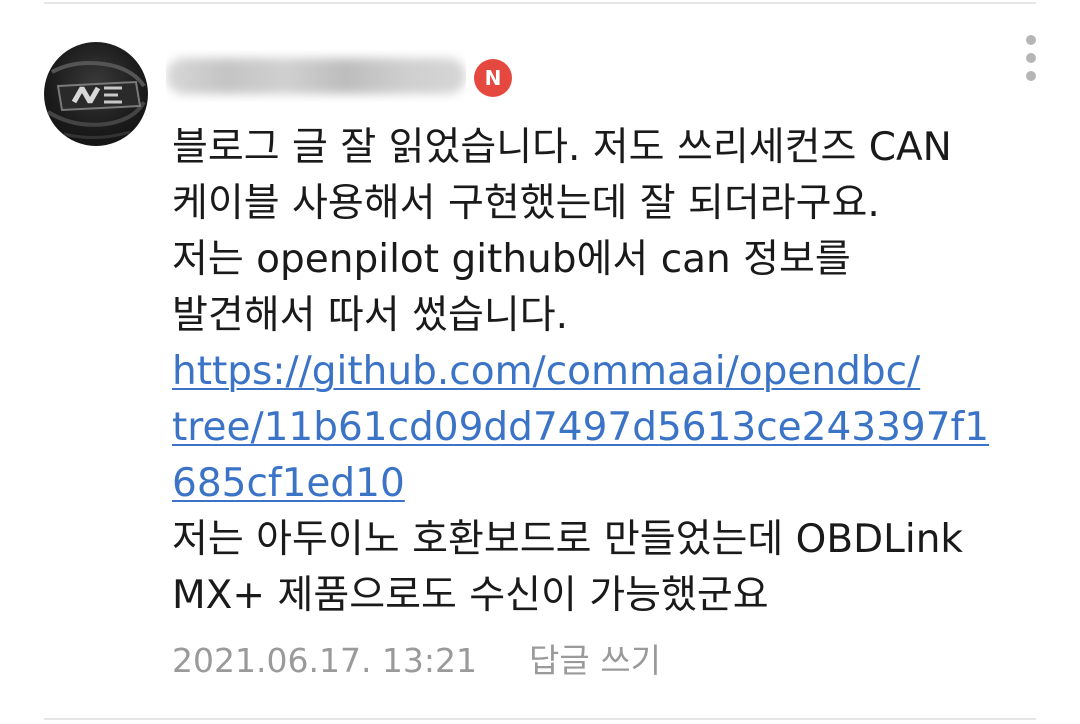  I want to click on github-link: https://github.com/commaai/opendbc/, so click(612, 372).